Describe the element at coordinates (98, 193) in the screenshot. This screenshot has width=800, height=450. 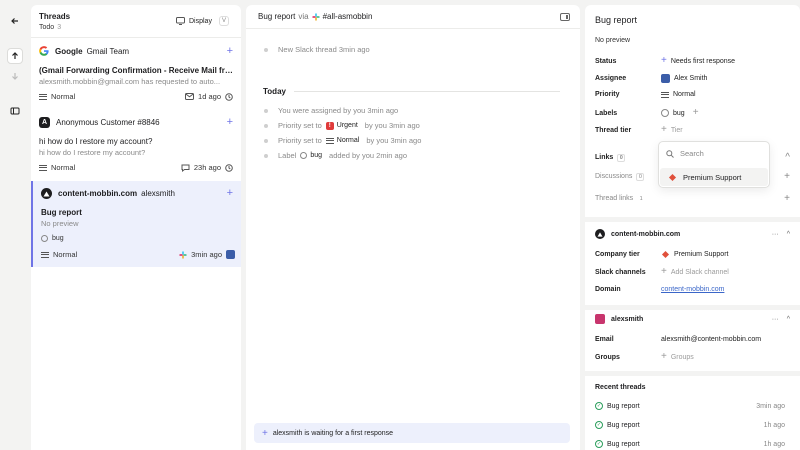
I see `sender-name: content-mobbin.com` at that location.